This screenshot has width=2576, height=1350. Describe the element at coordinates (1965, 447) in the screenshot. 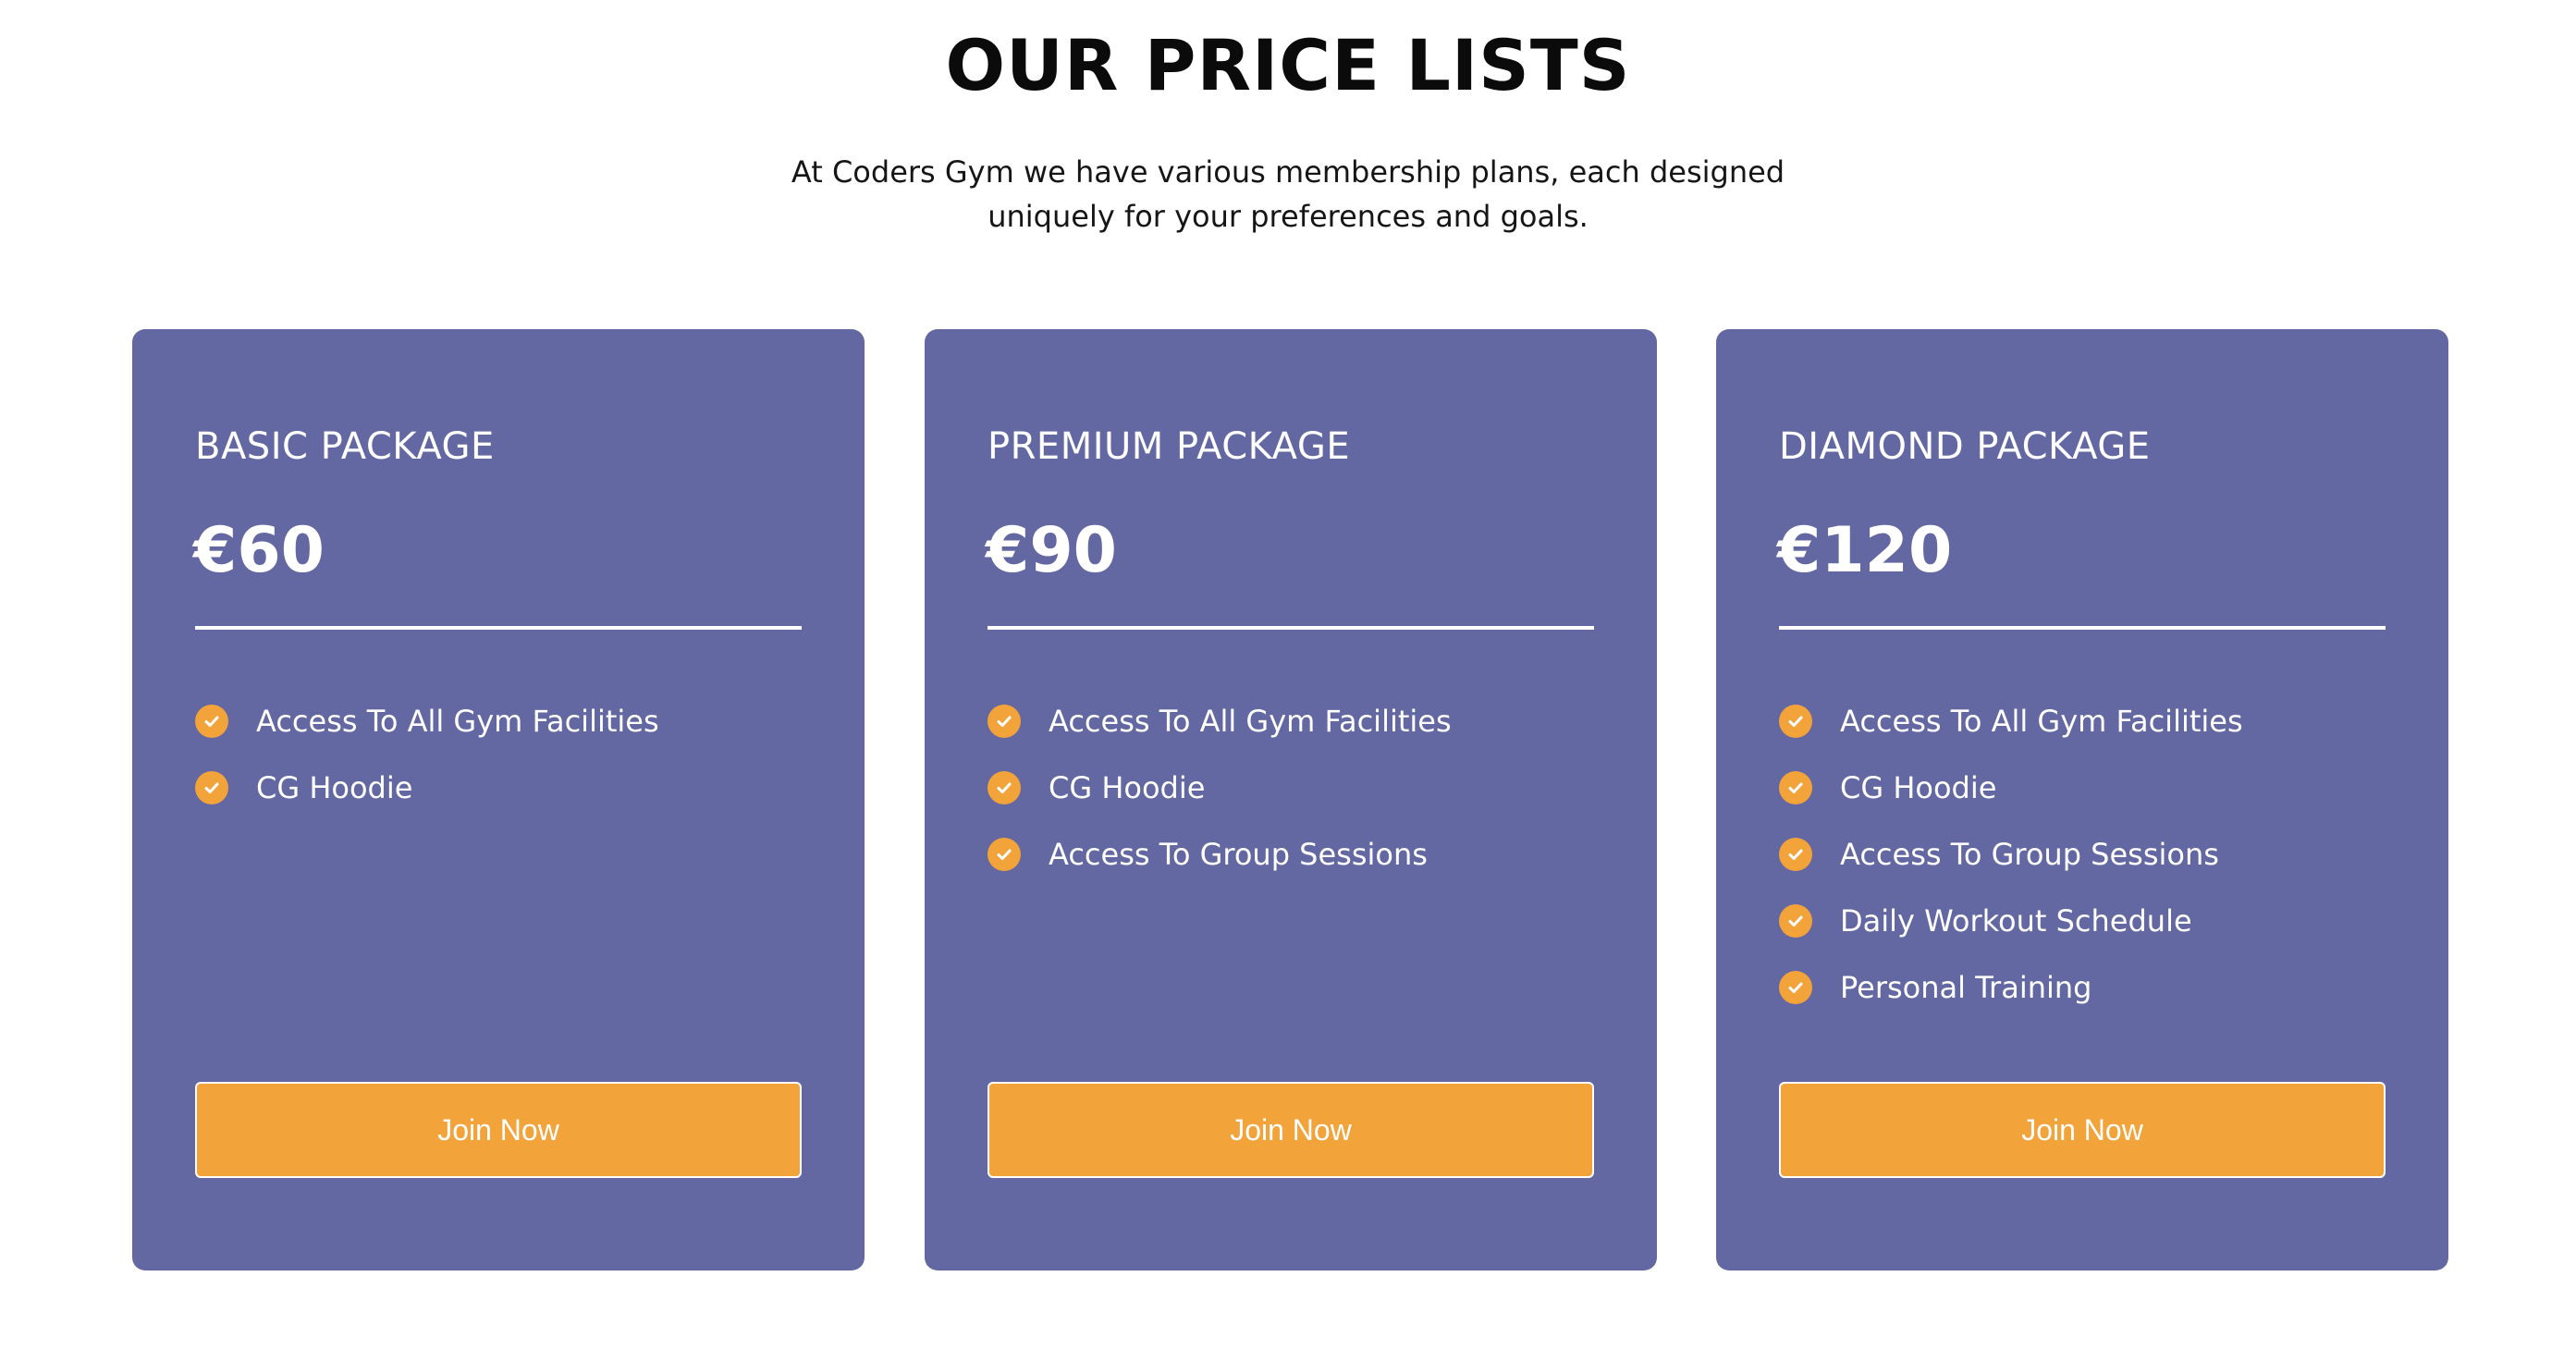

I see `package-name: DIAMOND PACKAGE` at that location.